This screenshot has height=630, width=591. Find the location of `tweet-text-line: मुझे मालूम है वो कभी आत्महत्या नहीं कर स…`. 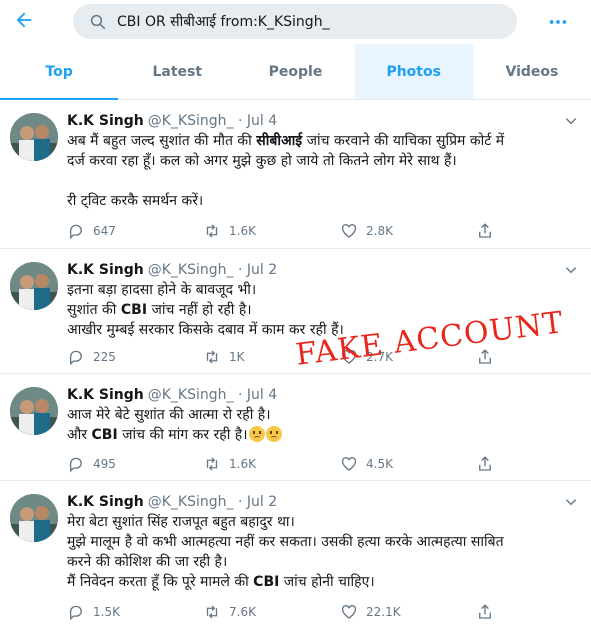

tweet-text-line: मुझे मालूम है वो कभी आत्महत्या नहीं कर स… is located at coordinates (285, 542).